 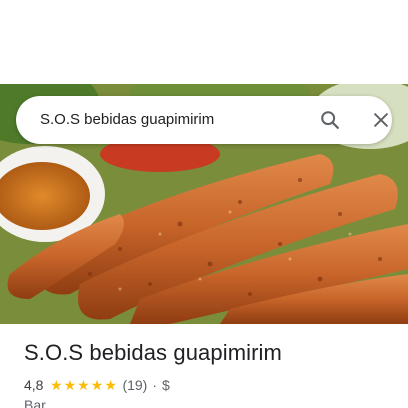 I want to click on rating-stars: ★ ★ ★ ★ ★, so click(x=83, y=385).